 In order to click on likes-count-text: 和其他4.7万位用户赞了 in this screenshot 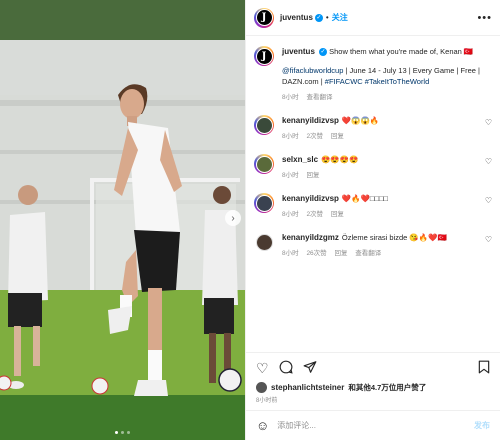, I will do `click(387, 387)`.